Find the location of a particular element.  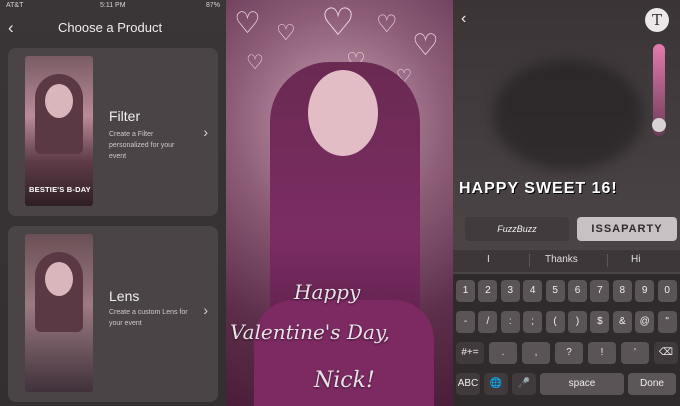

key: - is located at coordinates (465, 322).